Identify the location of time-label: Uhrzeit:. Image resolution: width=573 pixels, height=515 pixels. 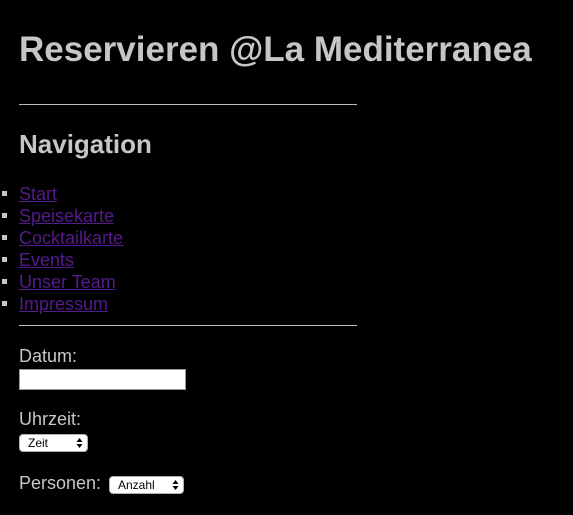
(50, 419).